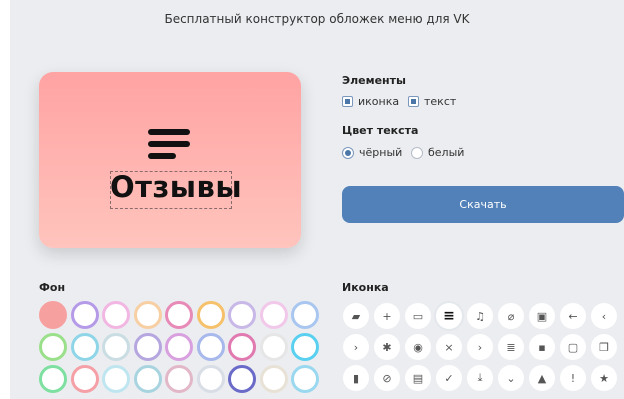  What do you see at coordinates (52, 287) in the screenshot?
I see `background-heading: Фон` at bounding box center [52, 287].